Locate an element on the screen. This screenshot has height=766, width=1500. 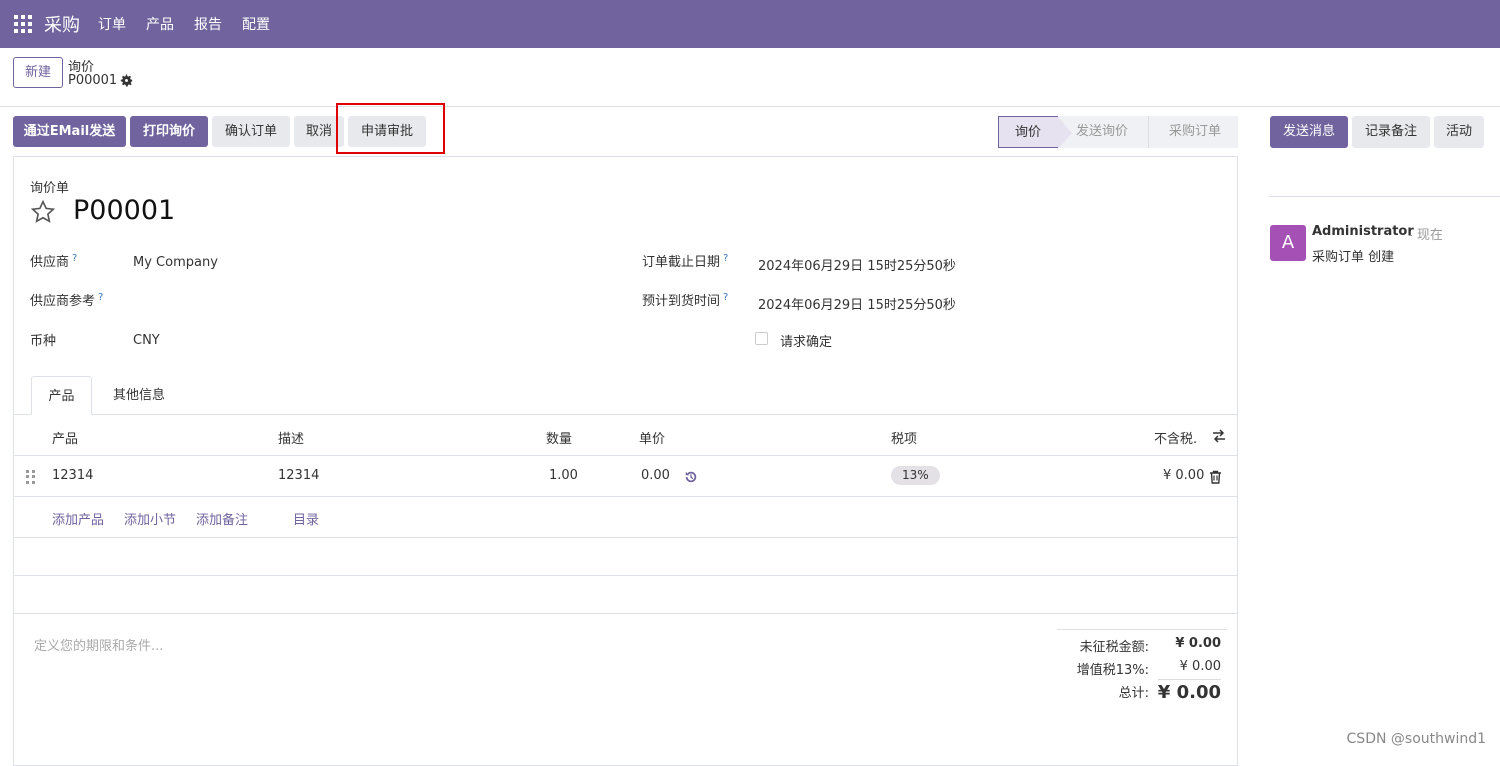
ask-confirmation-checkbox is located at coordinates (761, 338).